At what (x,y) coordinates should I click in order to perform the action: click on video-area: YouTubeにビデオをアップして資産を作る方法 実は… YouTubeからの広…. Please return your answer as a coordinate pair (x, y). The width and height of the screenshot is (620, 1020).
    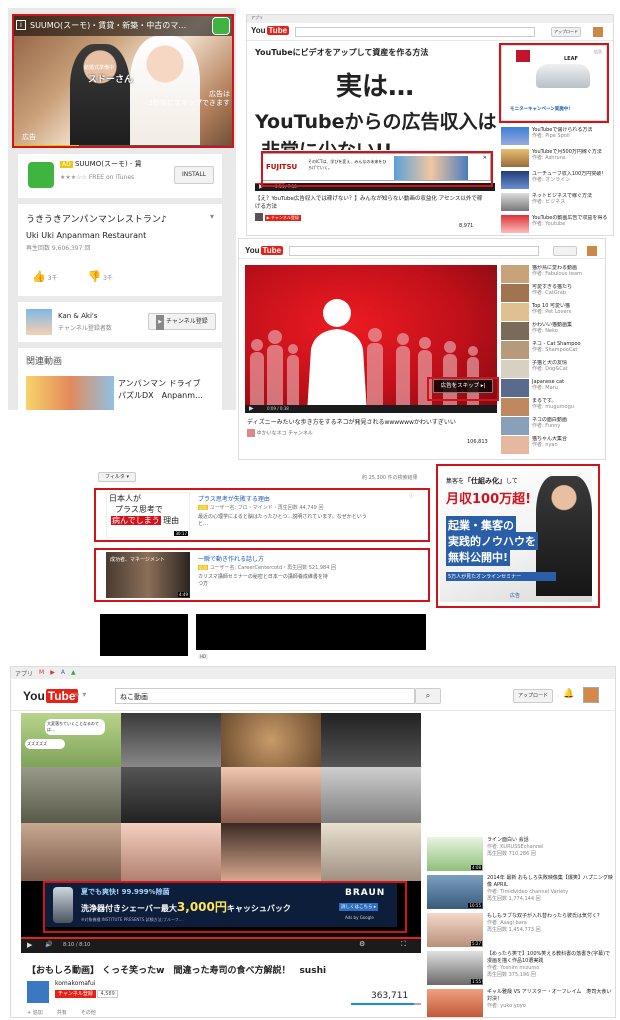
    Looking at the image, I should click on (375, 117).